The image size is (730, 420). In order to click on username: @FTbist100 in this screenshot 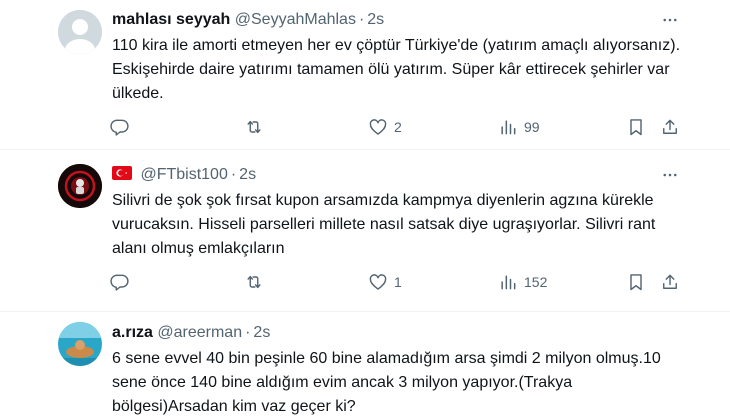, I will do `click(183, 174)`.